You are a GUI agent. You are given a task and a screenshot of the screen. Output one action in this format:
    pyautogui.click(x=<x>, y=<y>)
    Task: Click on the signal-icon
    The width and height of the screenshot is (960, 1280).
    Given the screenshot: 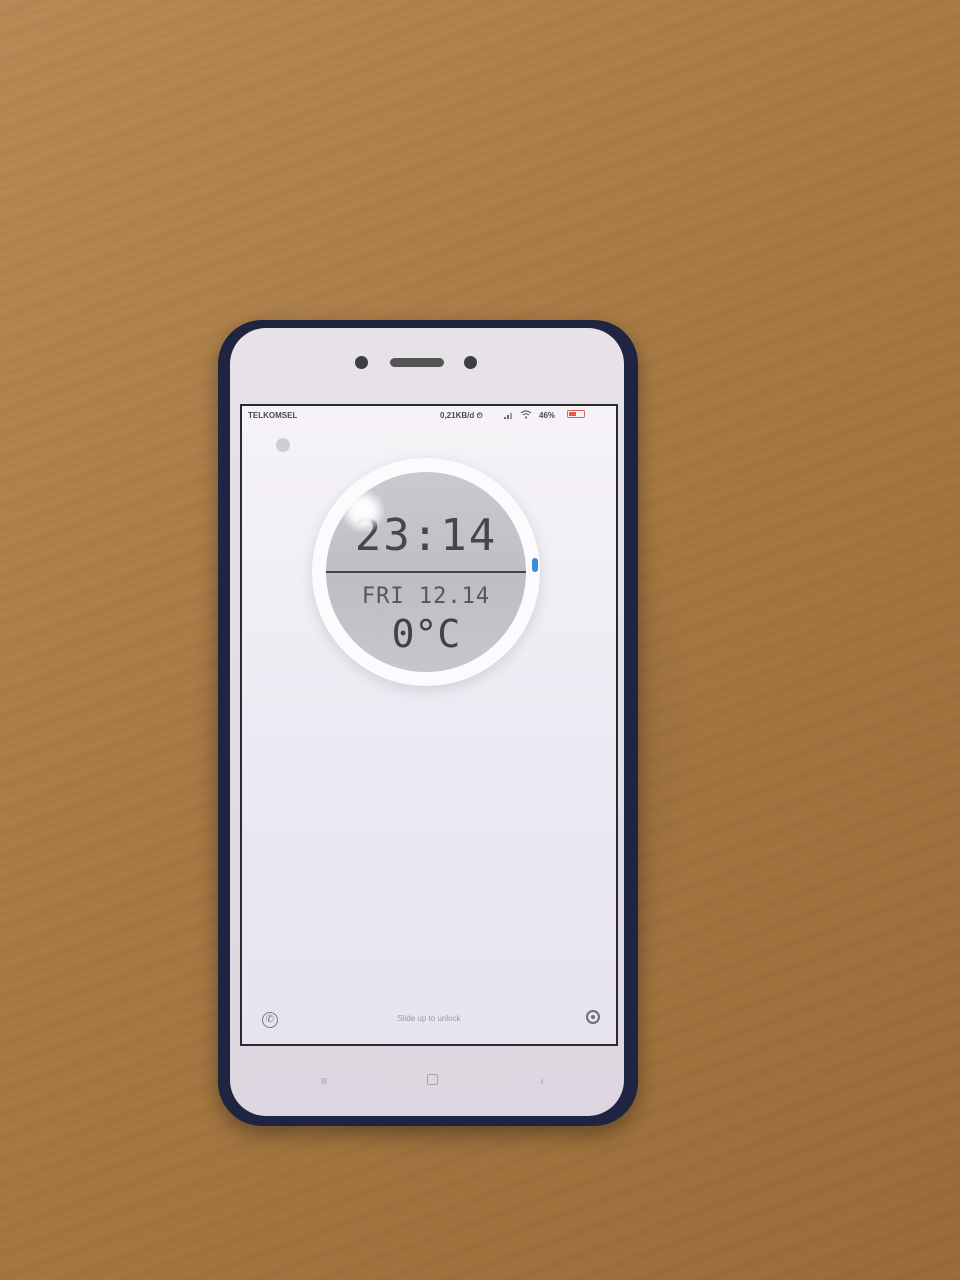 What is the action you would take?
    pyautogui.click(x=508, y=416)
    